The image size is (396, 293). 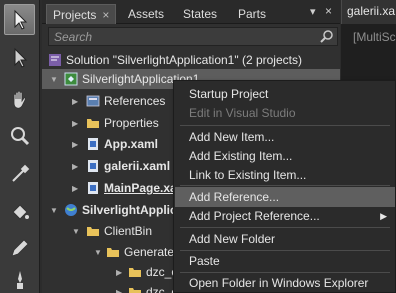 What do you see at coordinates (93, 101) in the screenshot?
I see `references-icon` at bounding box center [93, 101].